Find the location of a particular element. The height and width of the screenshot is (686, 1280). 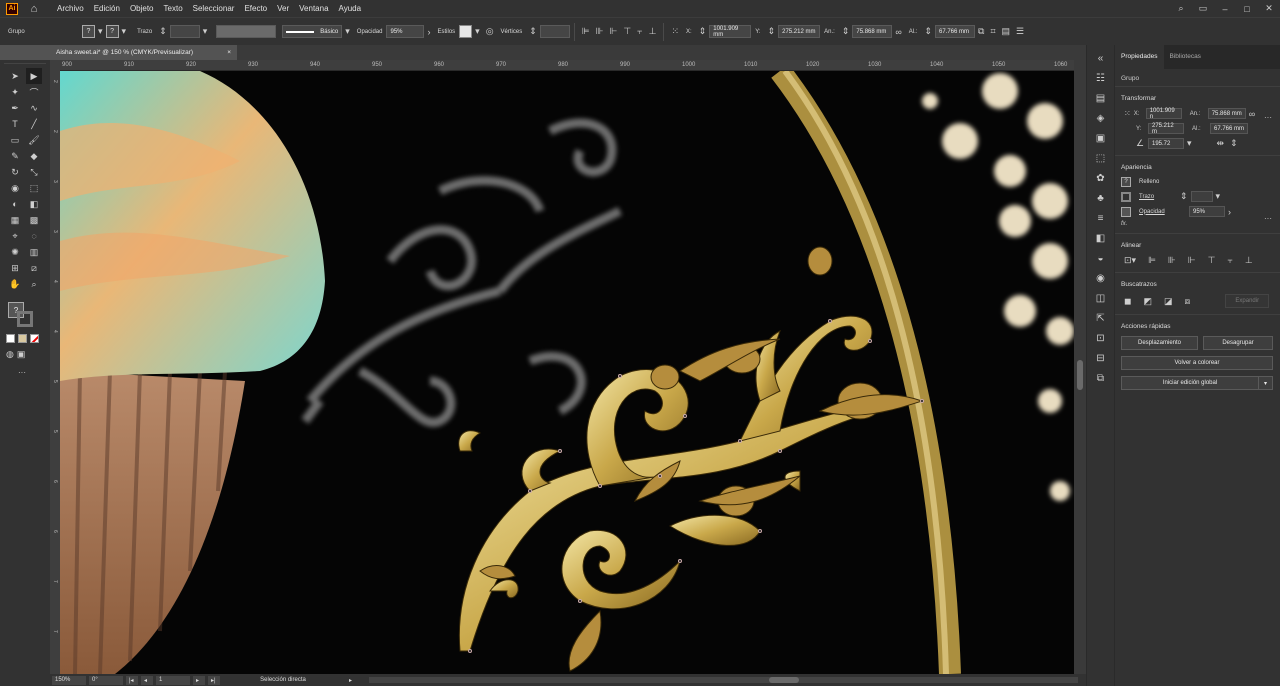

menu-item-8: Ayuda is located at coordinates (350, 8).